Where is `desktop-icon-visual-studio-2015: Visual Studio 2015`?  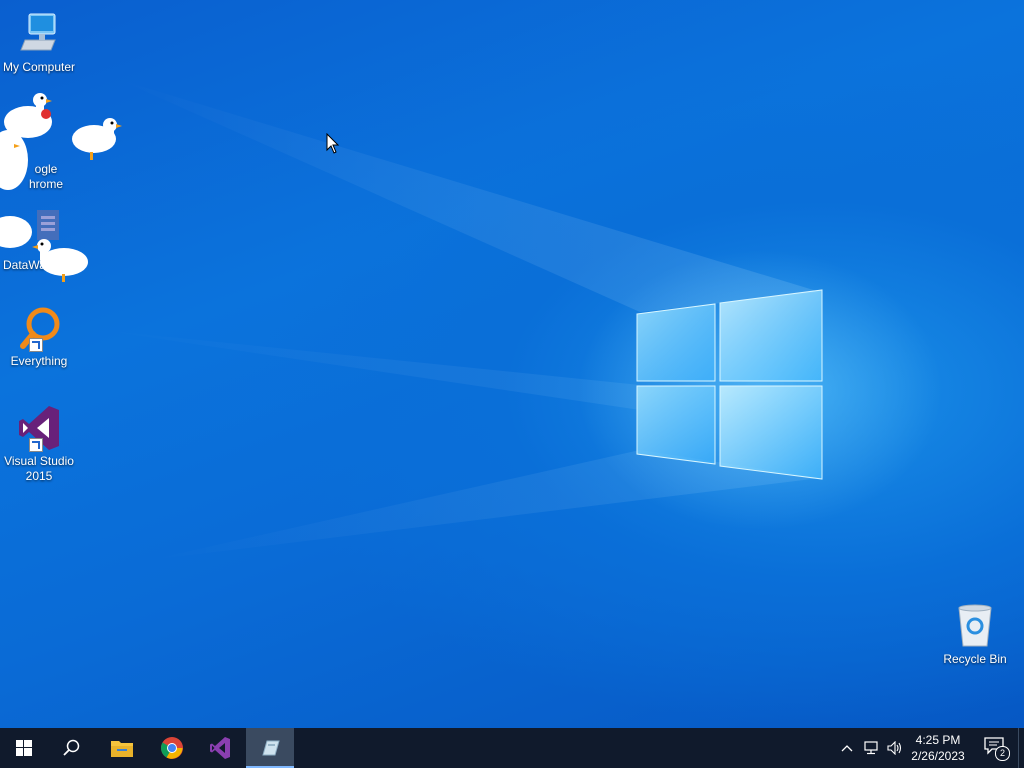
desktop-icon-visual-studio-2015: Visual Studio 2015 is located at coordinates (39, 444).